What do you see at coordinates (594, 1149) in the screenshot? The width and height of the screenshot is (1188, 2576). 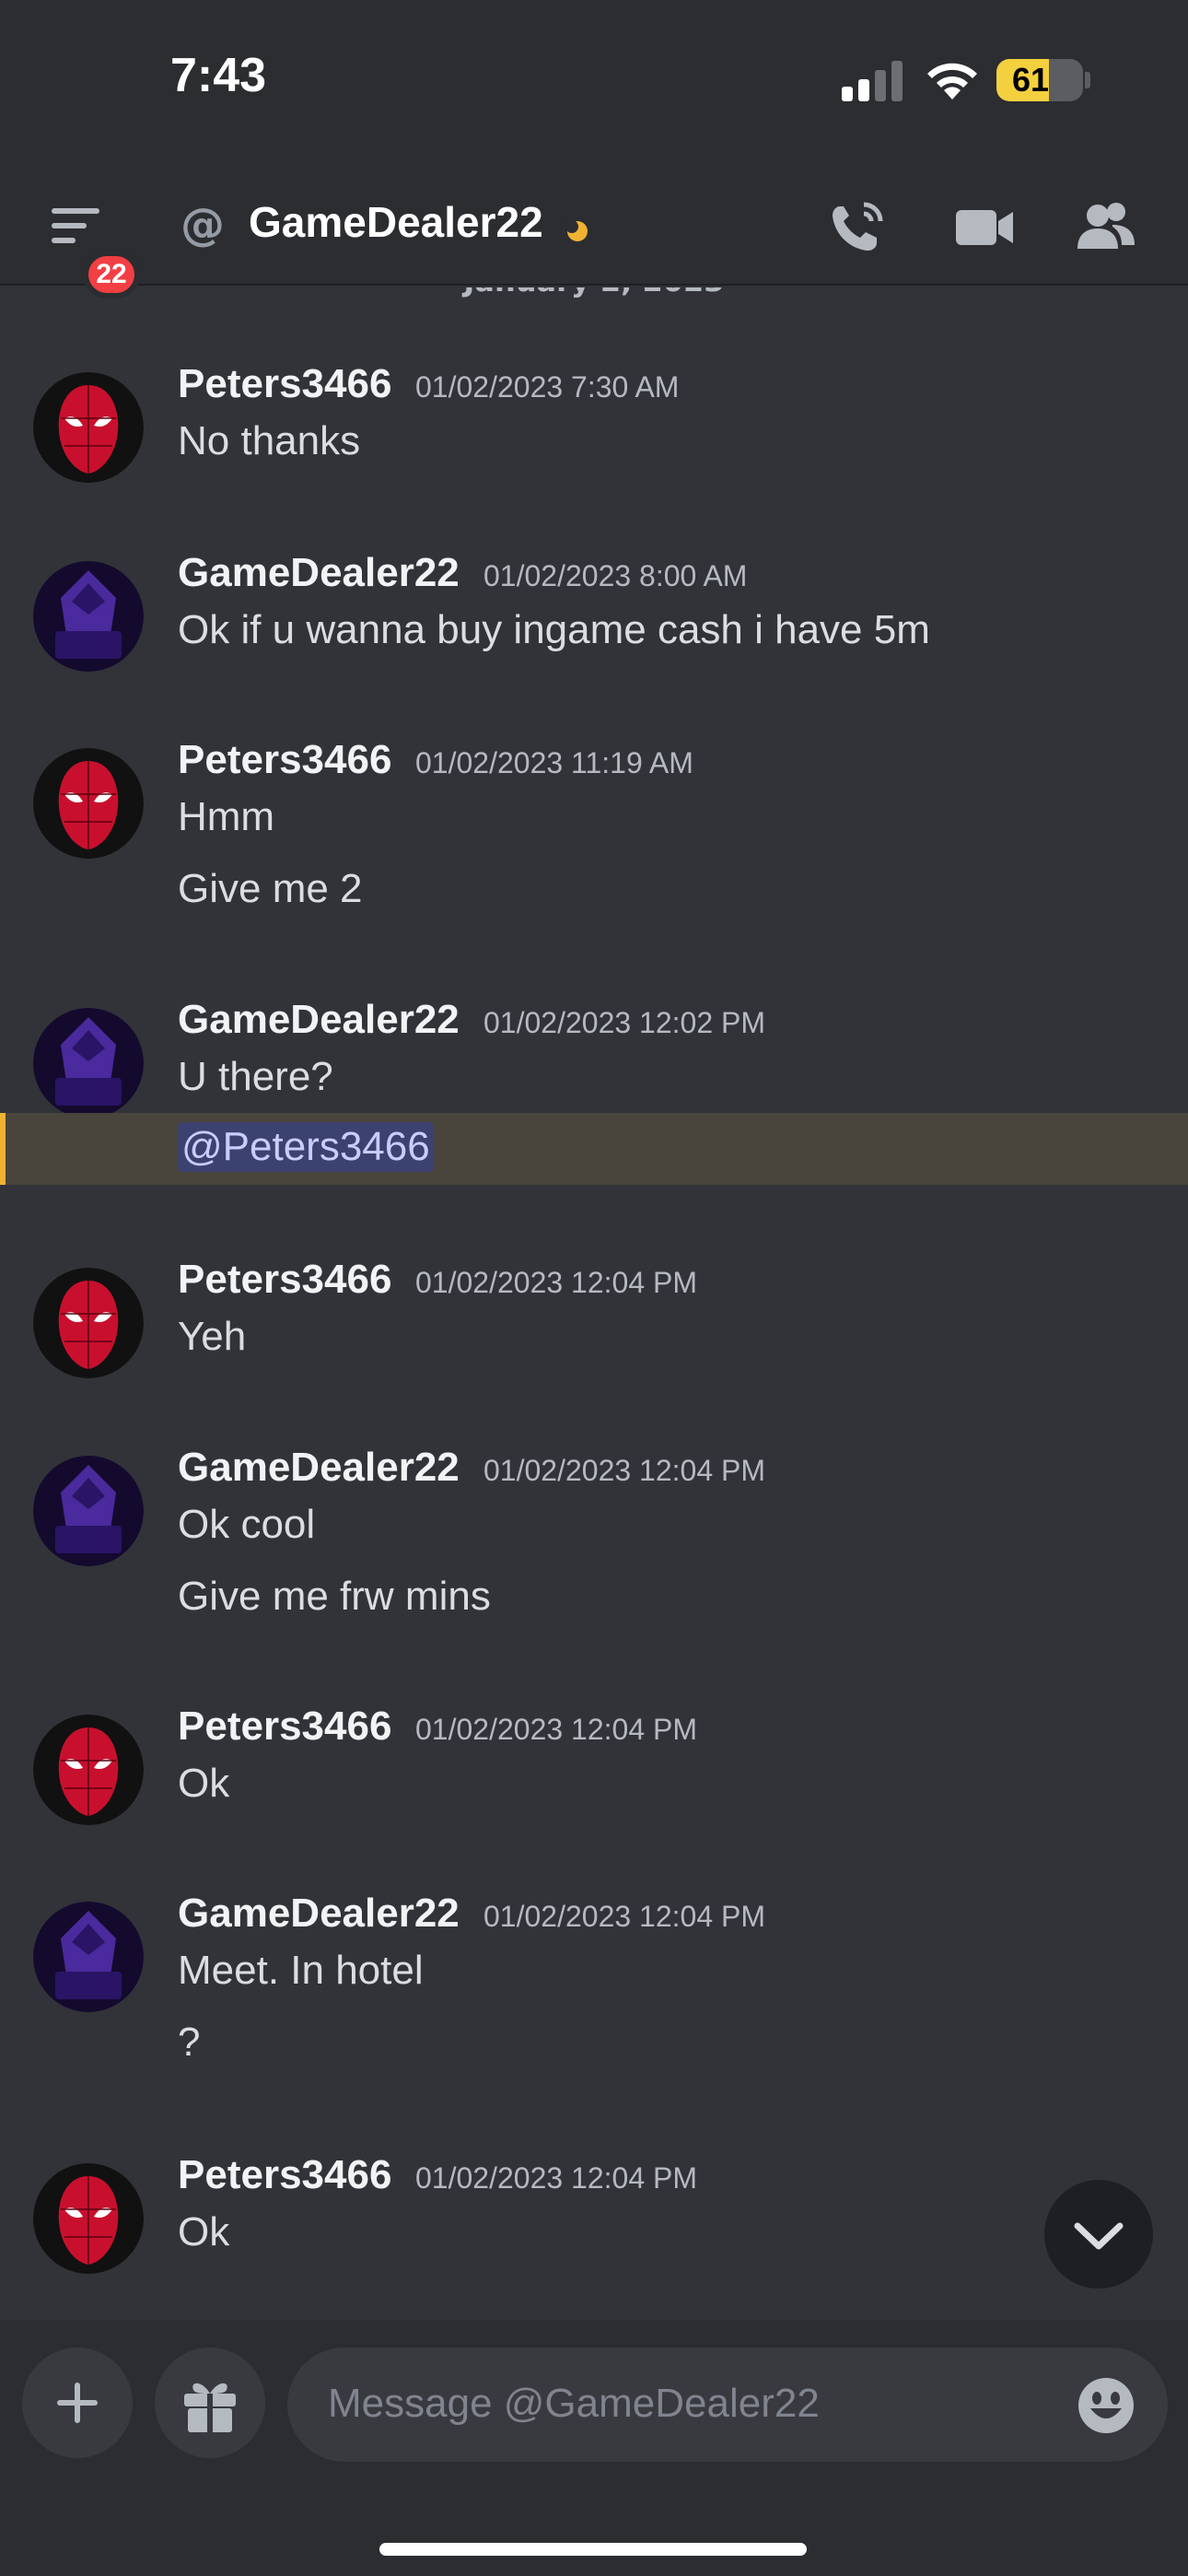 I see `mention-highlight: @Peters3466` at bounding box center [594, 1149].